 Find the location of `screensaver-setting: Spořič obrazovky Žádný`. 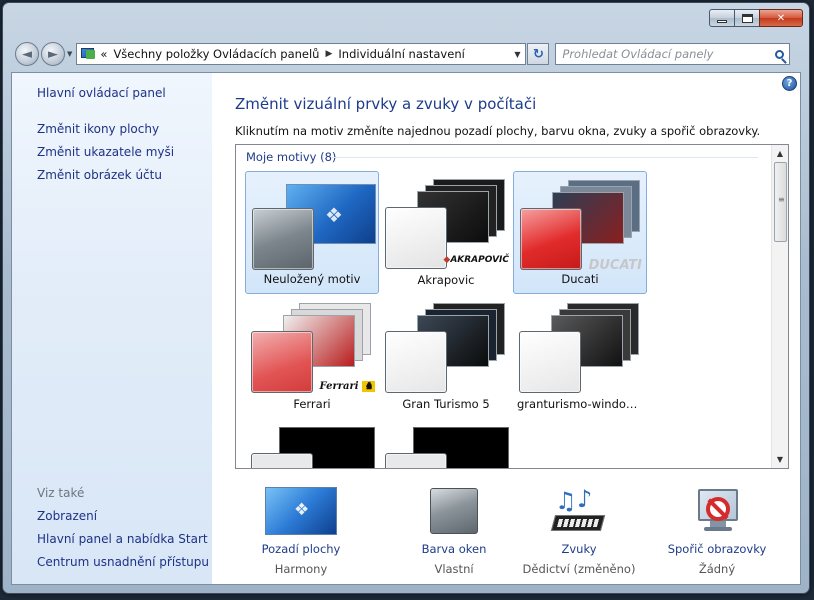

screensaver-setting: Spořič obrazovky Žádný is located at coordinates (717, 531).